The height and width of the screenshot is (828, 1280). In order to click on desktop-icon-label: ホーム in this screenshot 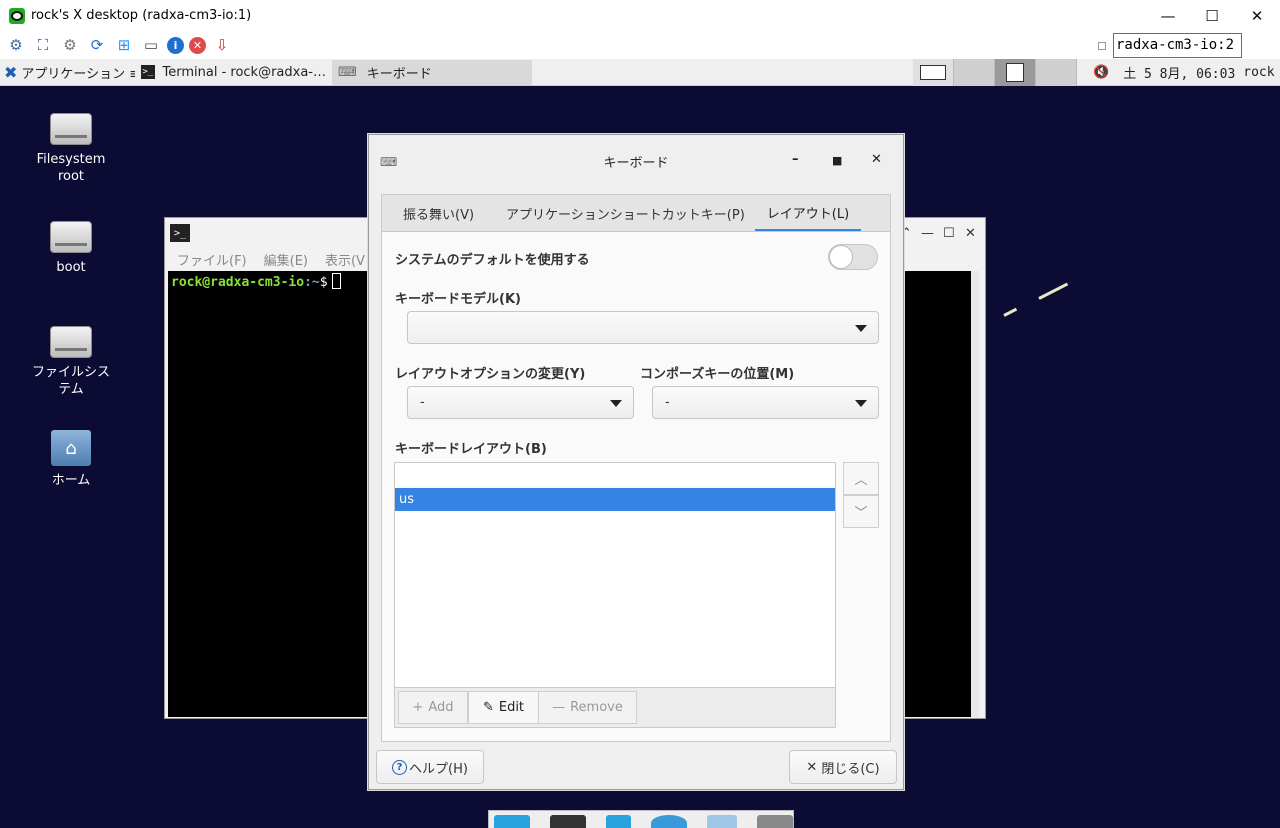, I will do `click(71, 480)`.